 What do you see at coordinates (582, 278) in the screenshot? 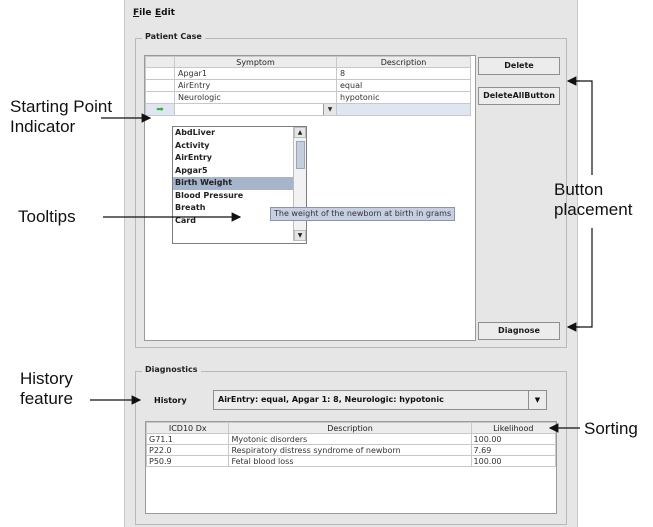
I see `bracket-bottom` at bounding box center [582, 278].